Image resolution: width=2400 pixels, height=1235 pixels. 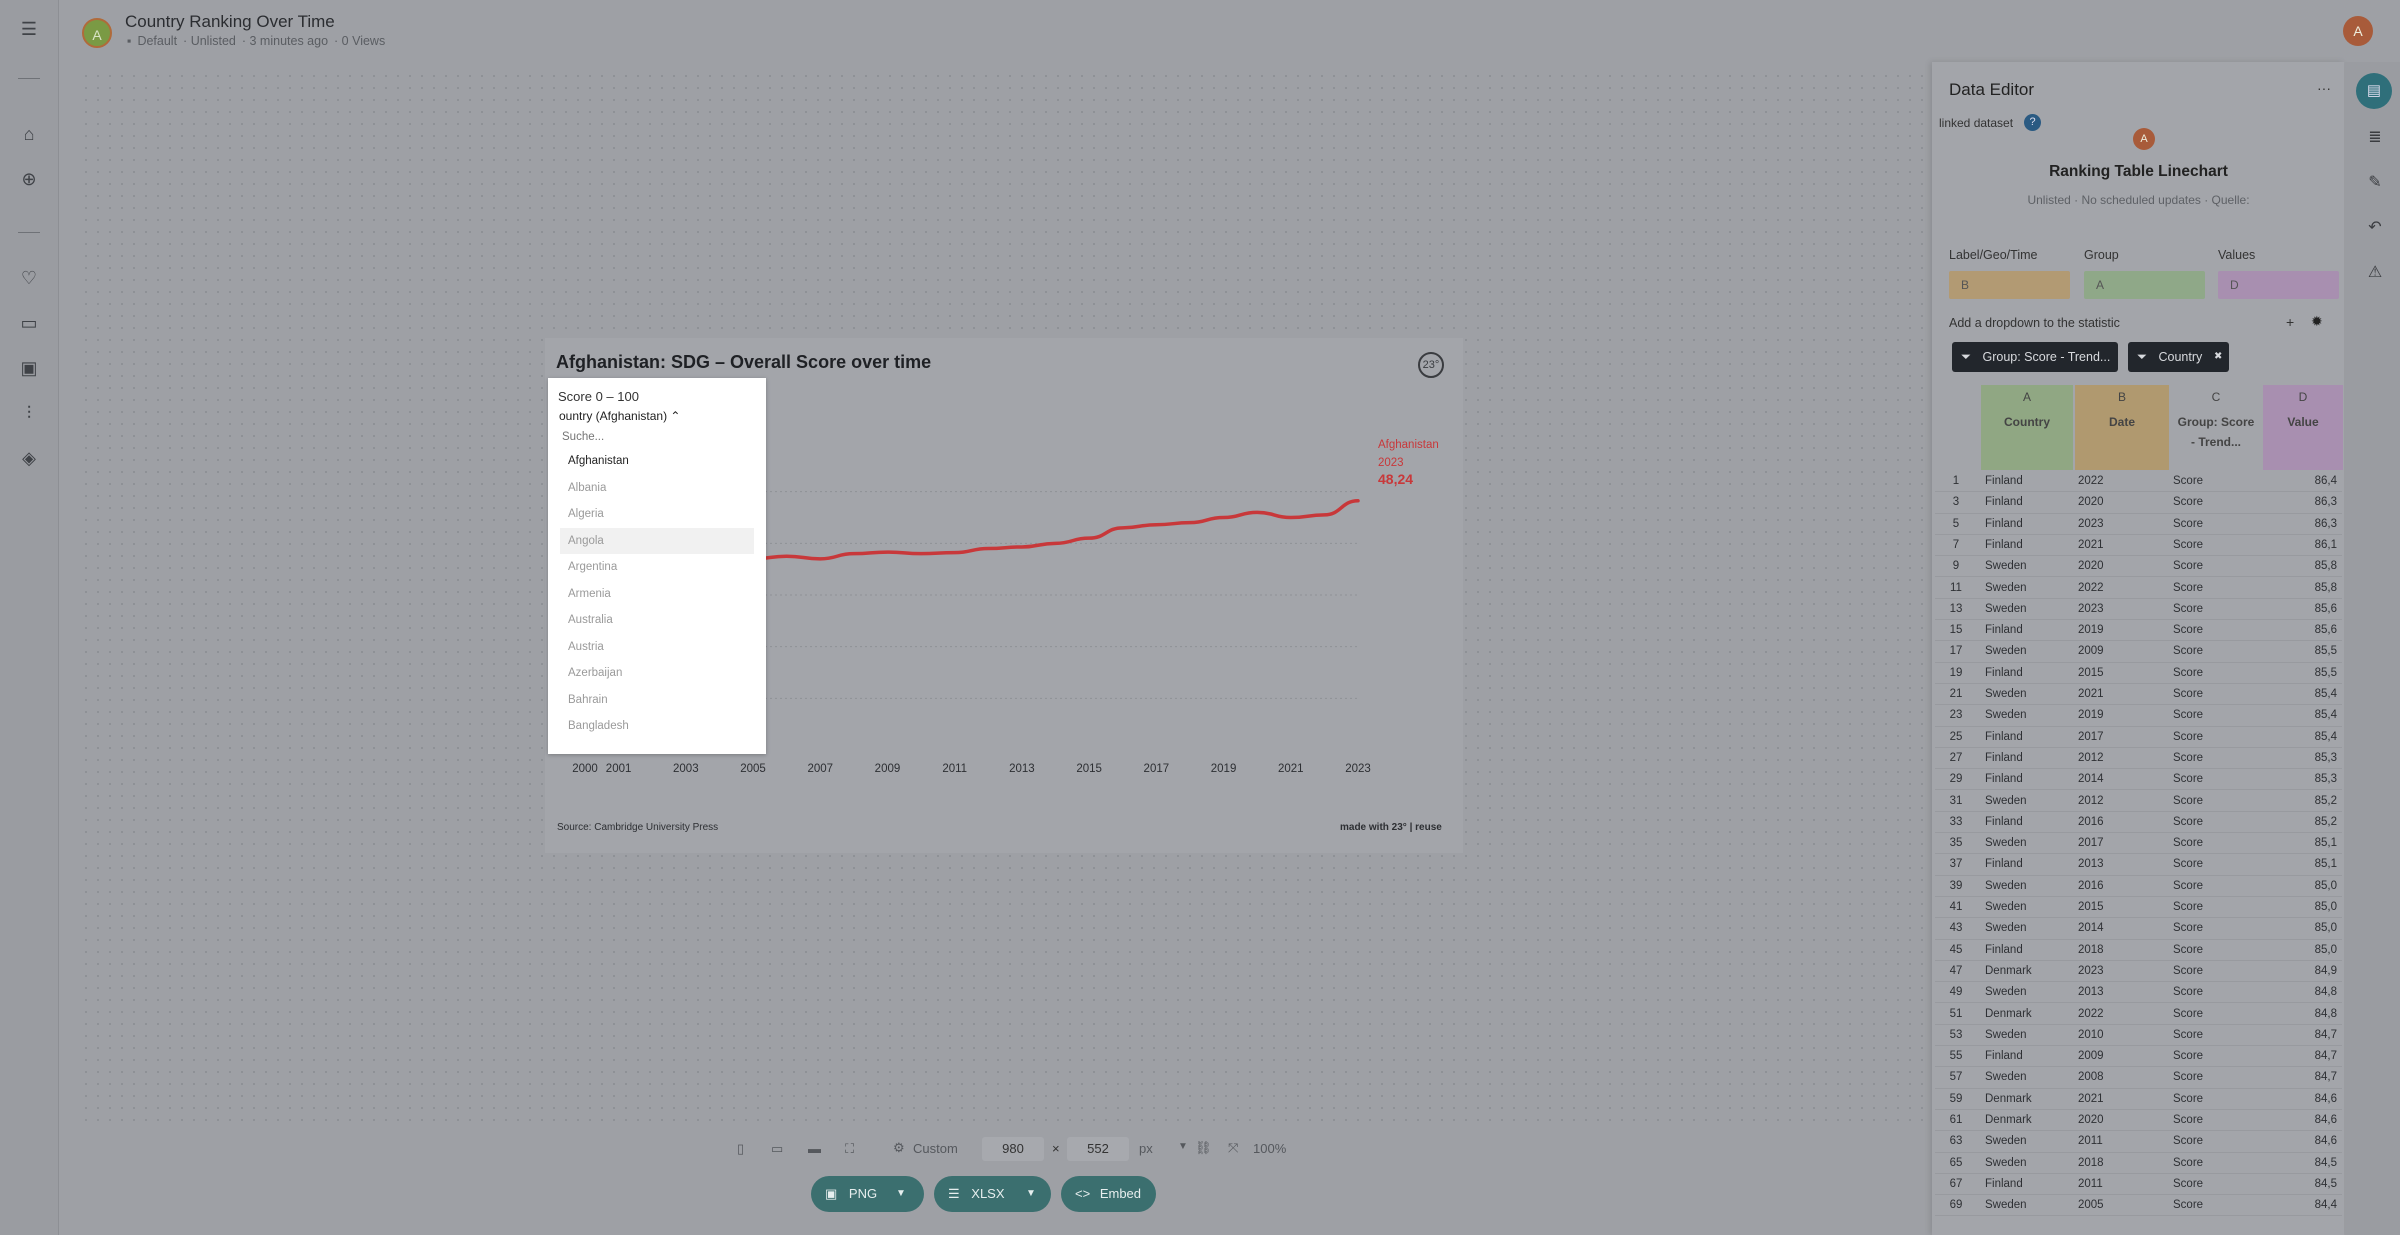 I want to click on image-icon: ▣, so click(x=29, y=368).